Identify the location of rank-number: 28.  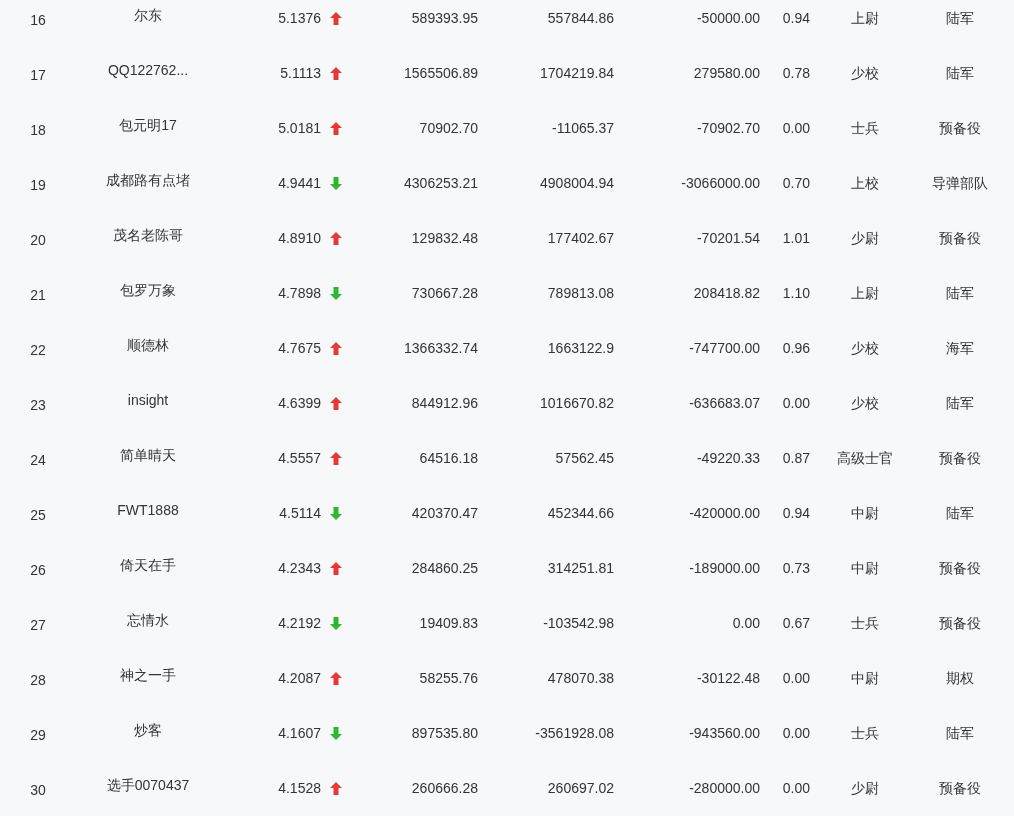
(38, 680).